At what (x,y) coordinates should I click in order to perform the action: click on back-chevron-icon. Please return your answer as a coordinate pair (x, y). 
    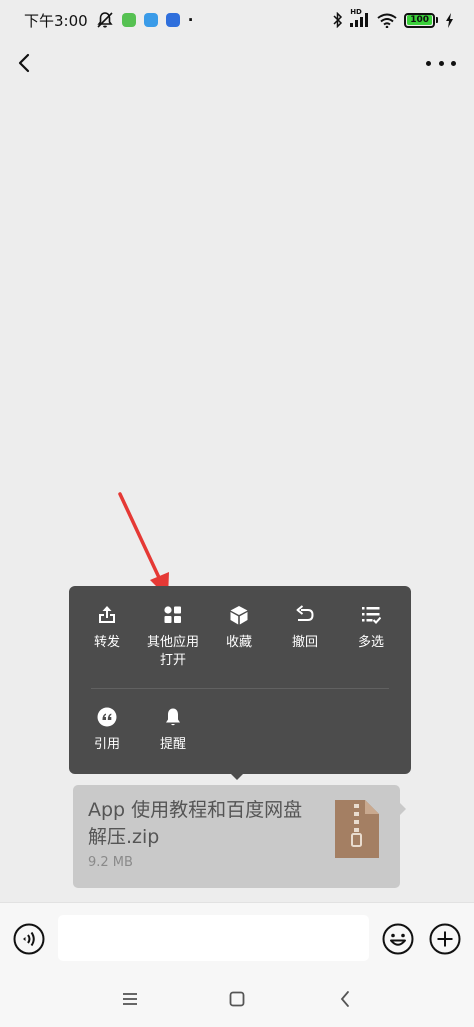
    Looking at the image, I should click on (24, 63).